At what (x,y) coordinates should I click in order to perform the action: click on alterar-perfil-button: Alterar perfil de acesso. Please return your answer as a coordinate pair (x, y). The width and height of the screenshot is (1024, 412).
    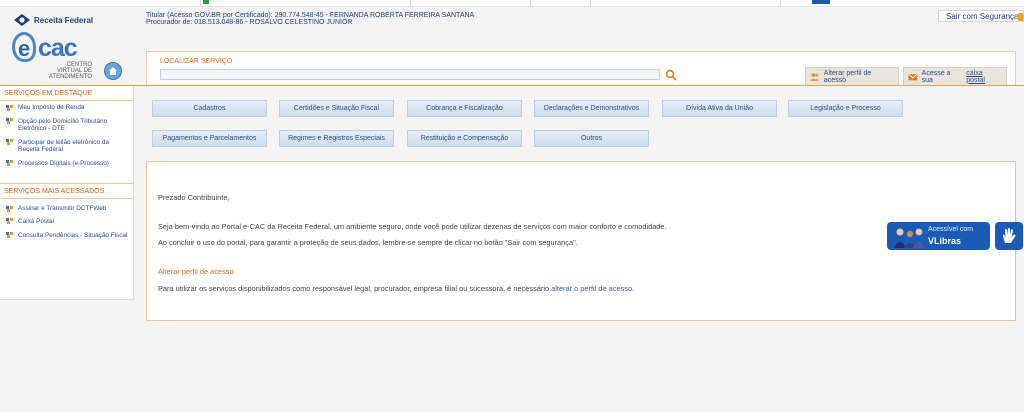
    Looking at the image, I should click on (852, 76).